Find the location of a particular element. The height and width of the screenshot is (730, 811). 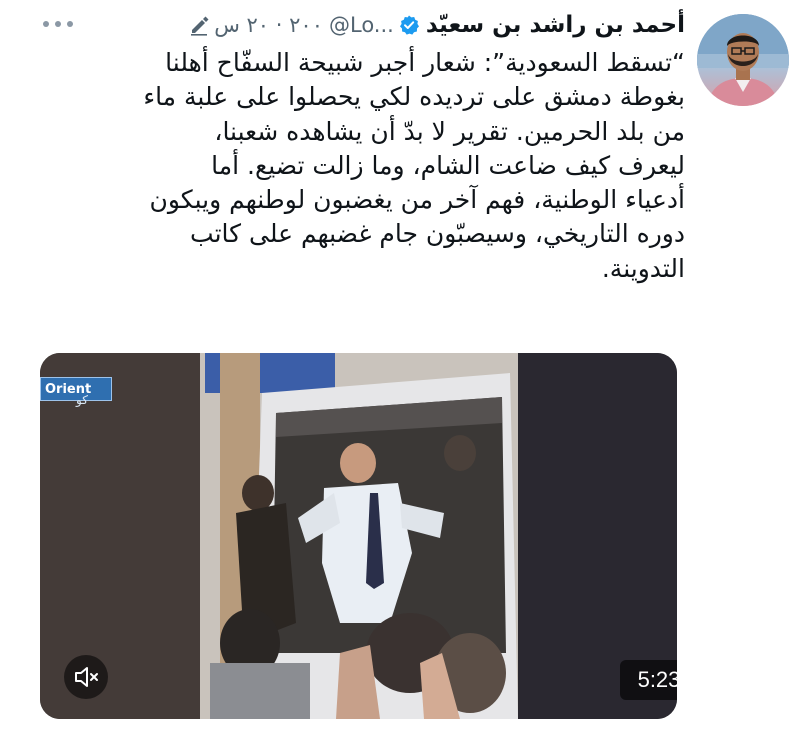

muted-speaker-icon is located at coordinates (86, 677).